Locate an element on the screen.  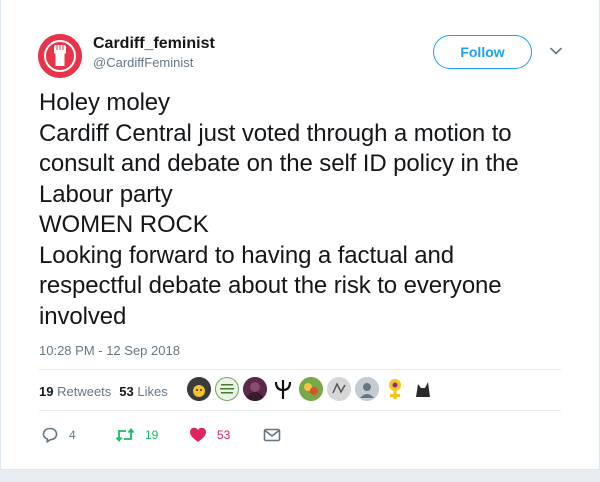
photo-avatar-icon is located at coordinates (255, 389).